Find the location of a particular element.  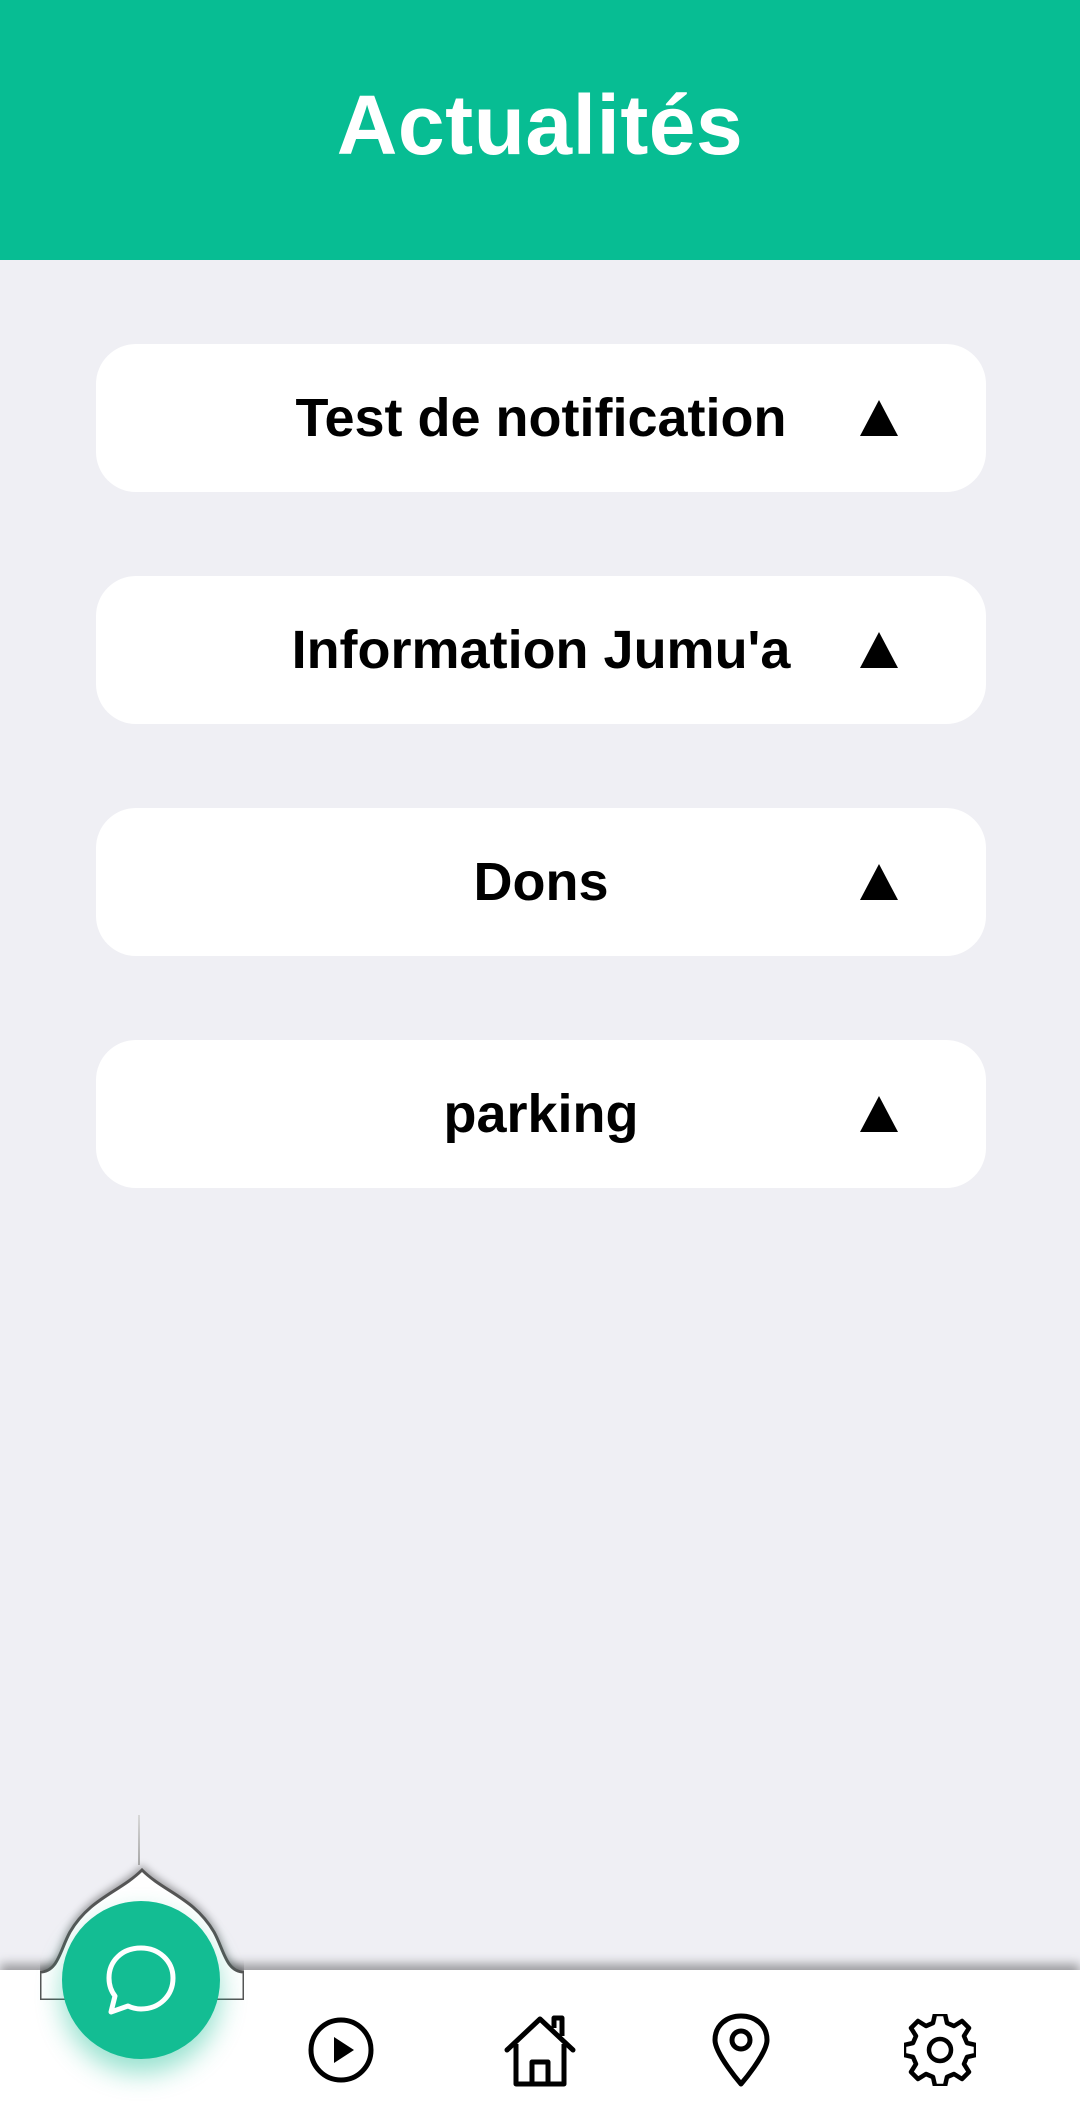

chat-bubble-icon is located at coordinates (141, 1980).